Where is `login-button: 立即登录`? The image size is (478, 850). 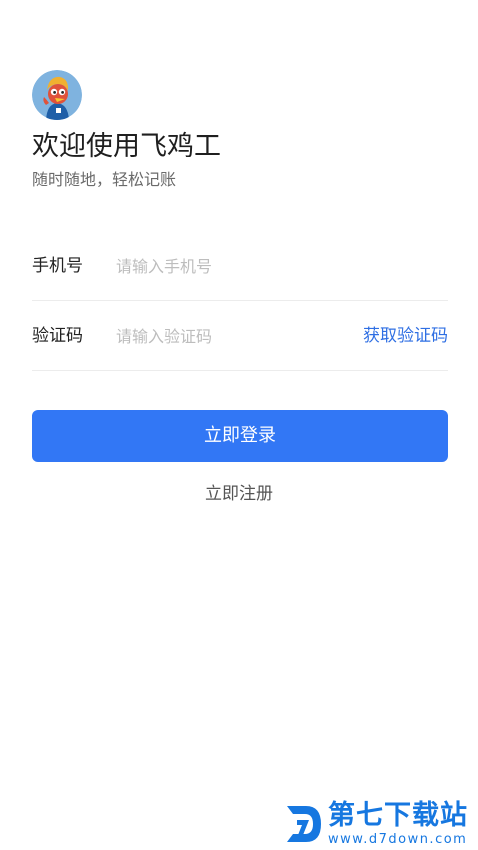
login-button: 立即登录 is located at coordinates (240, 436).